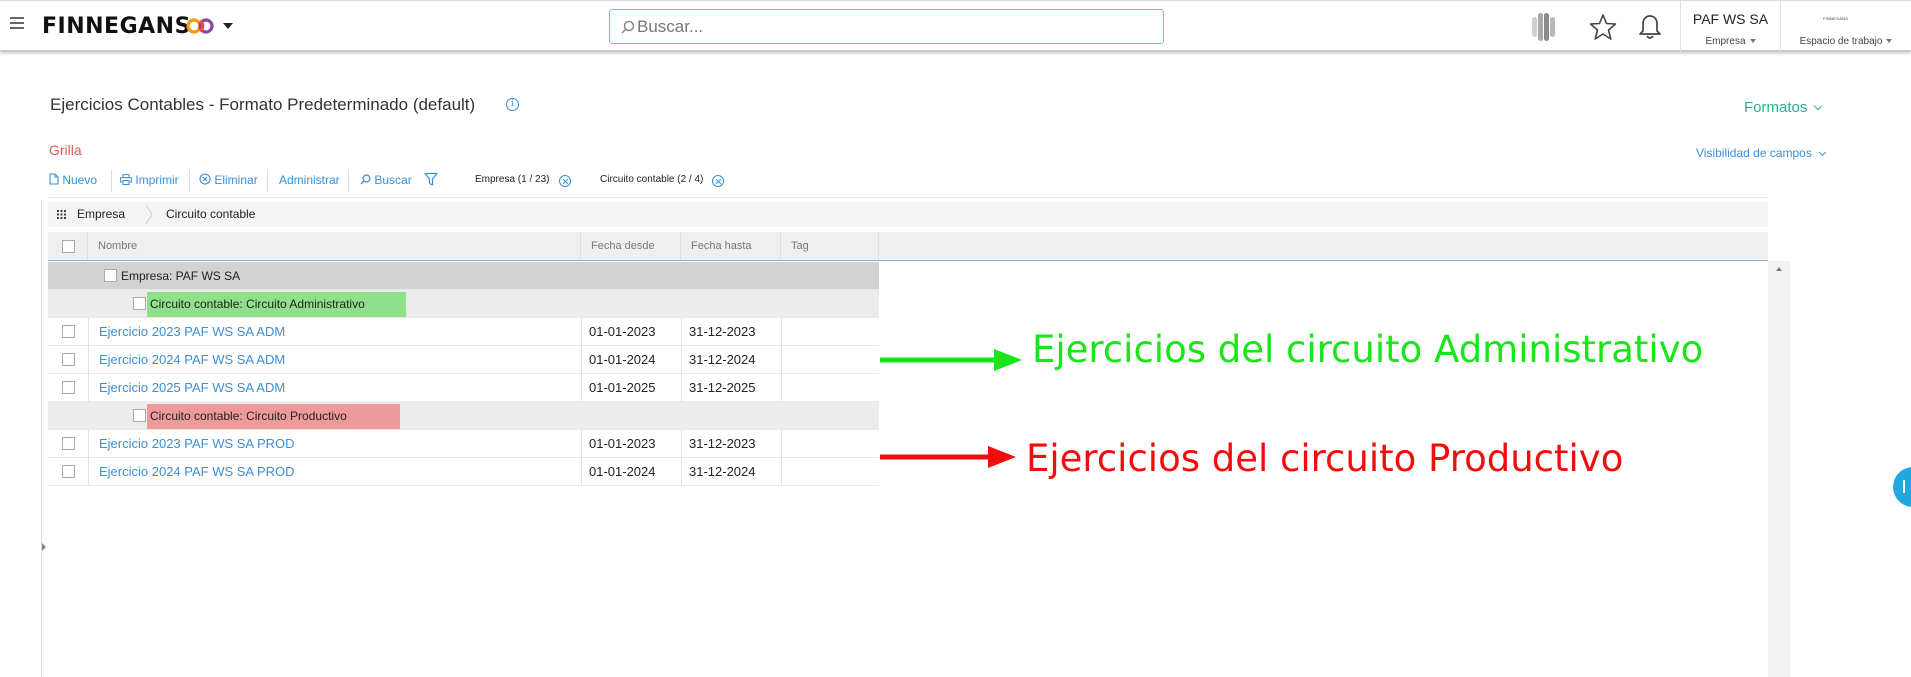 The width and height of the screenshot is (1911, 677). I want to click on collapse-panel-arrow-icon, so click(44, 547).